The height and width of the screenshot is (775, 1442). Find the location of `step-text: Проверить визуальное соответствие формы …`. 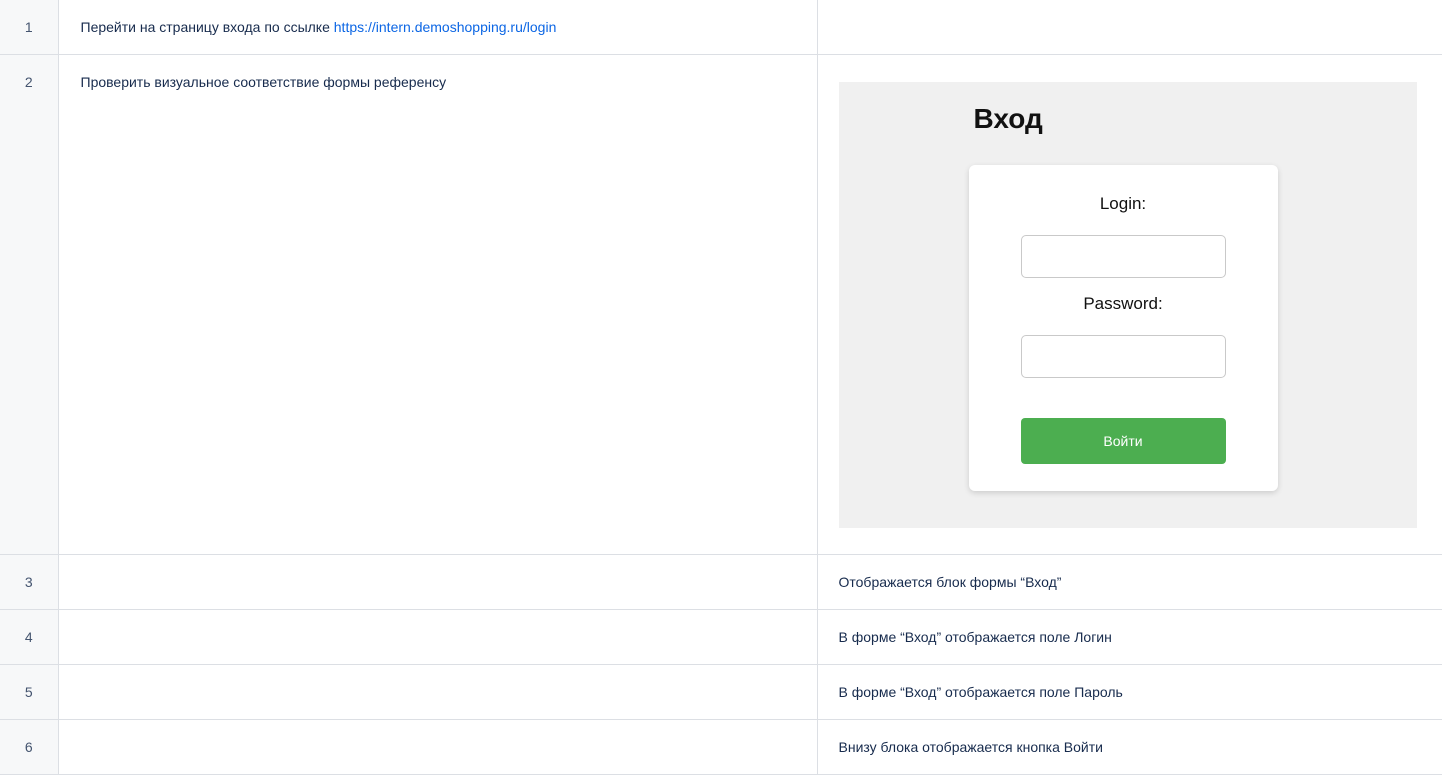

step-text: Проверить визуальное соответствие формы … is located at coordinates (263, 81).